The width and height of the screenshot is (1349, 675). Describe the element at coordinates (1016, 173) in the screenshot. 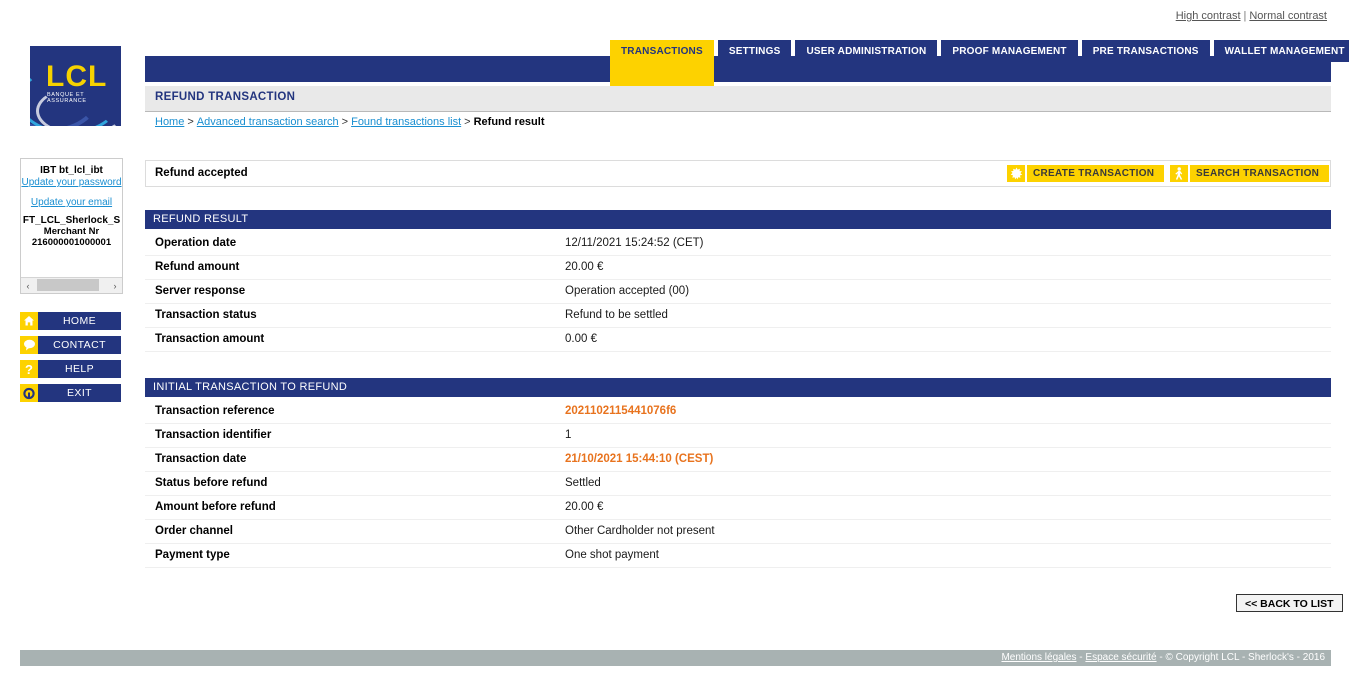

I see `starburst-icon` at that location.